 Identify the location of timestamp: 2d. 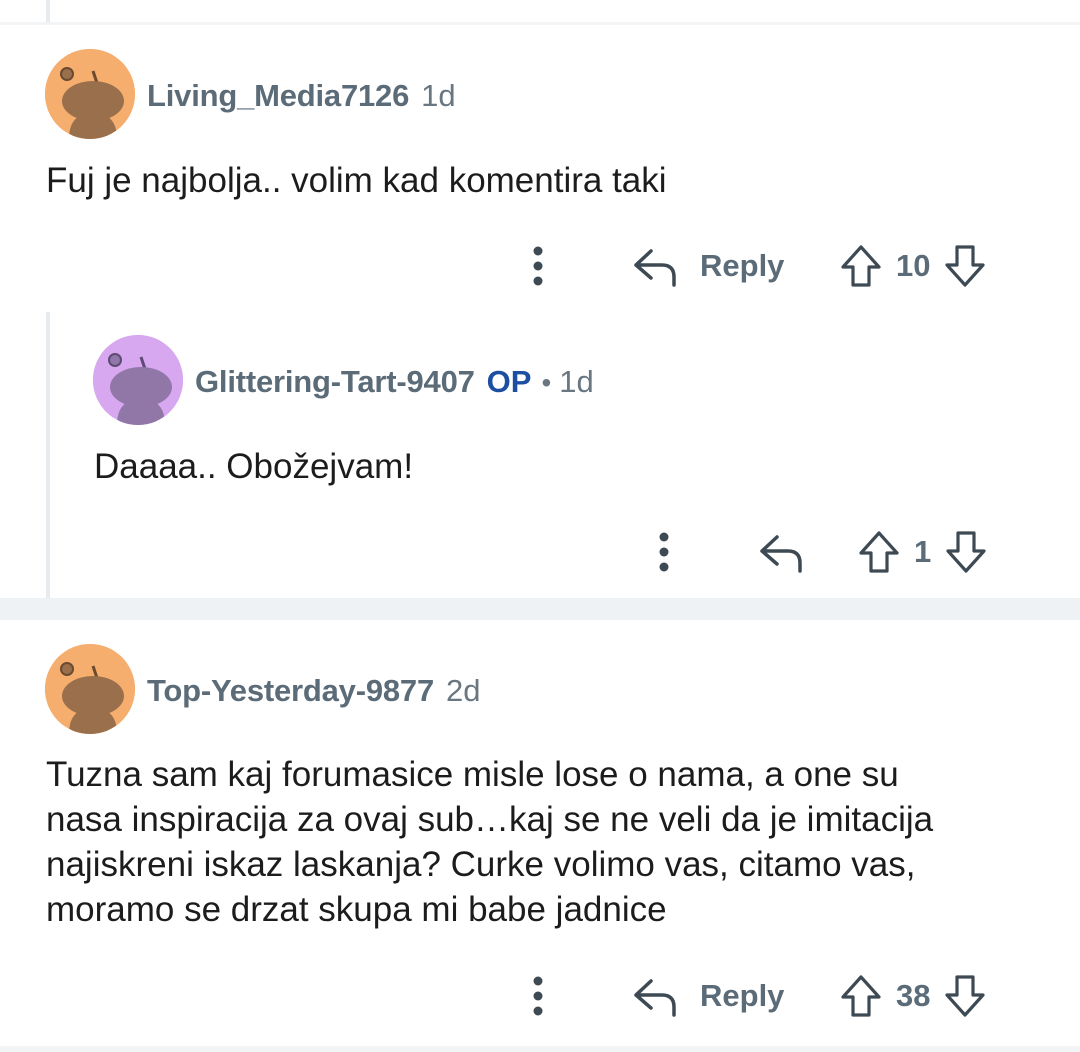
(463, 690).